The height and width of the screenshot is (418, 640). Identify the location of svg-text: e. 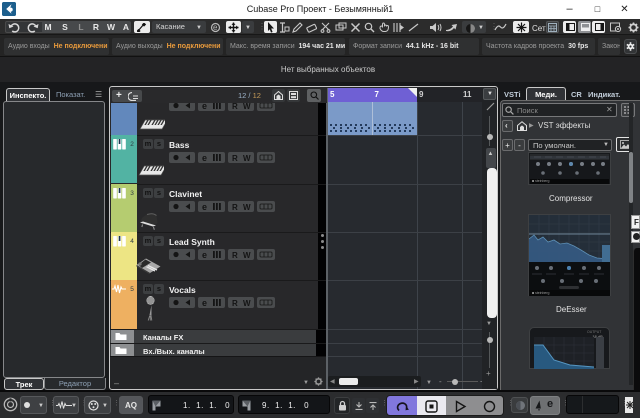
(215, 27).